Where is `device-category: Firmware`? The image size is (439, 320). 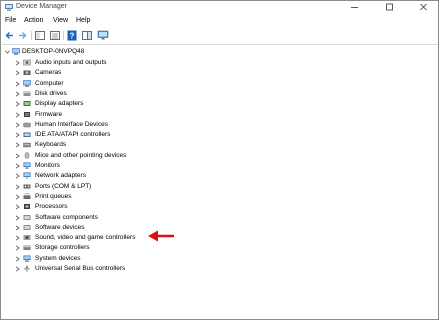 device-category: Firmware is located at coordinates (165, 115).